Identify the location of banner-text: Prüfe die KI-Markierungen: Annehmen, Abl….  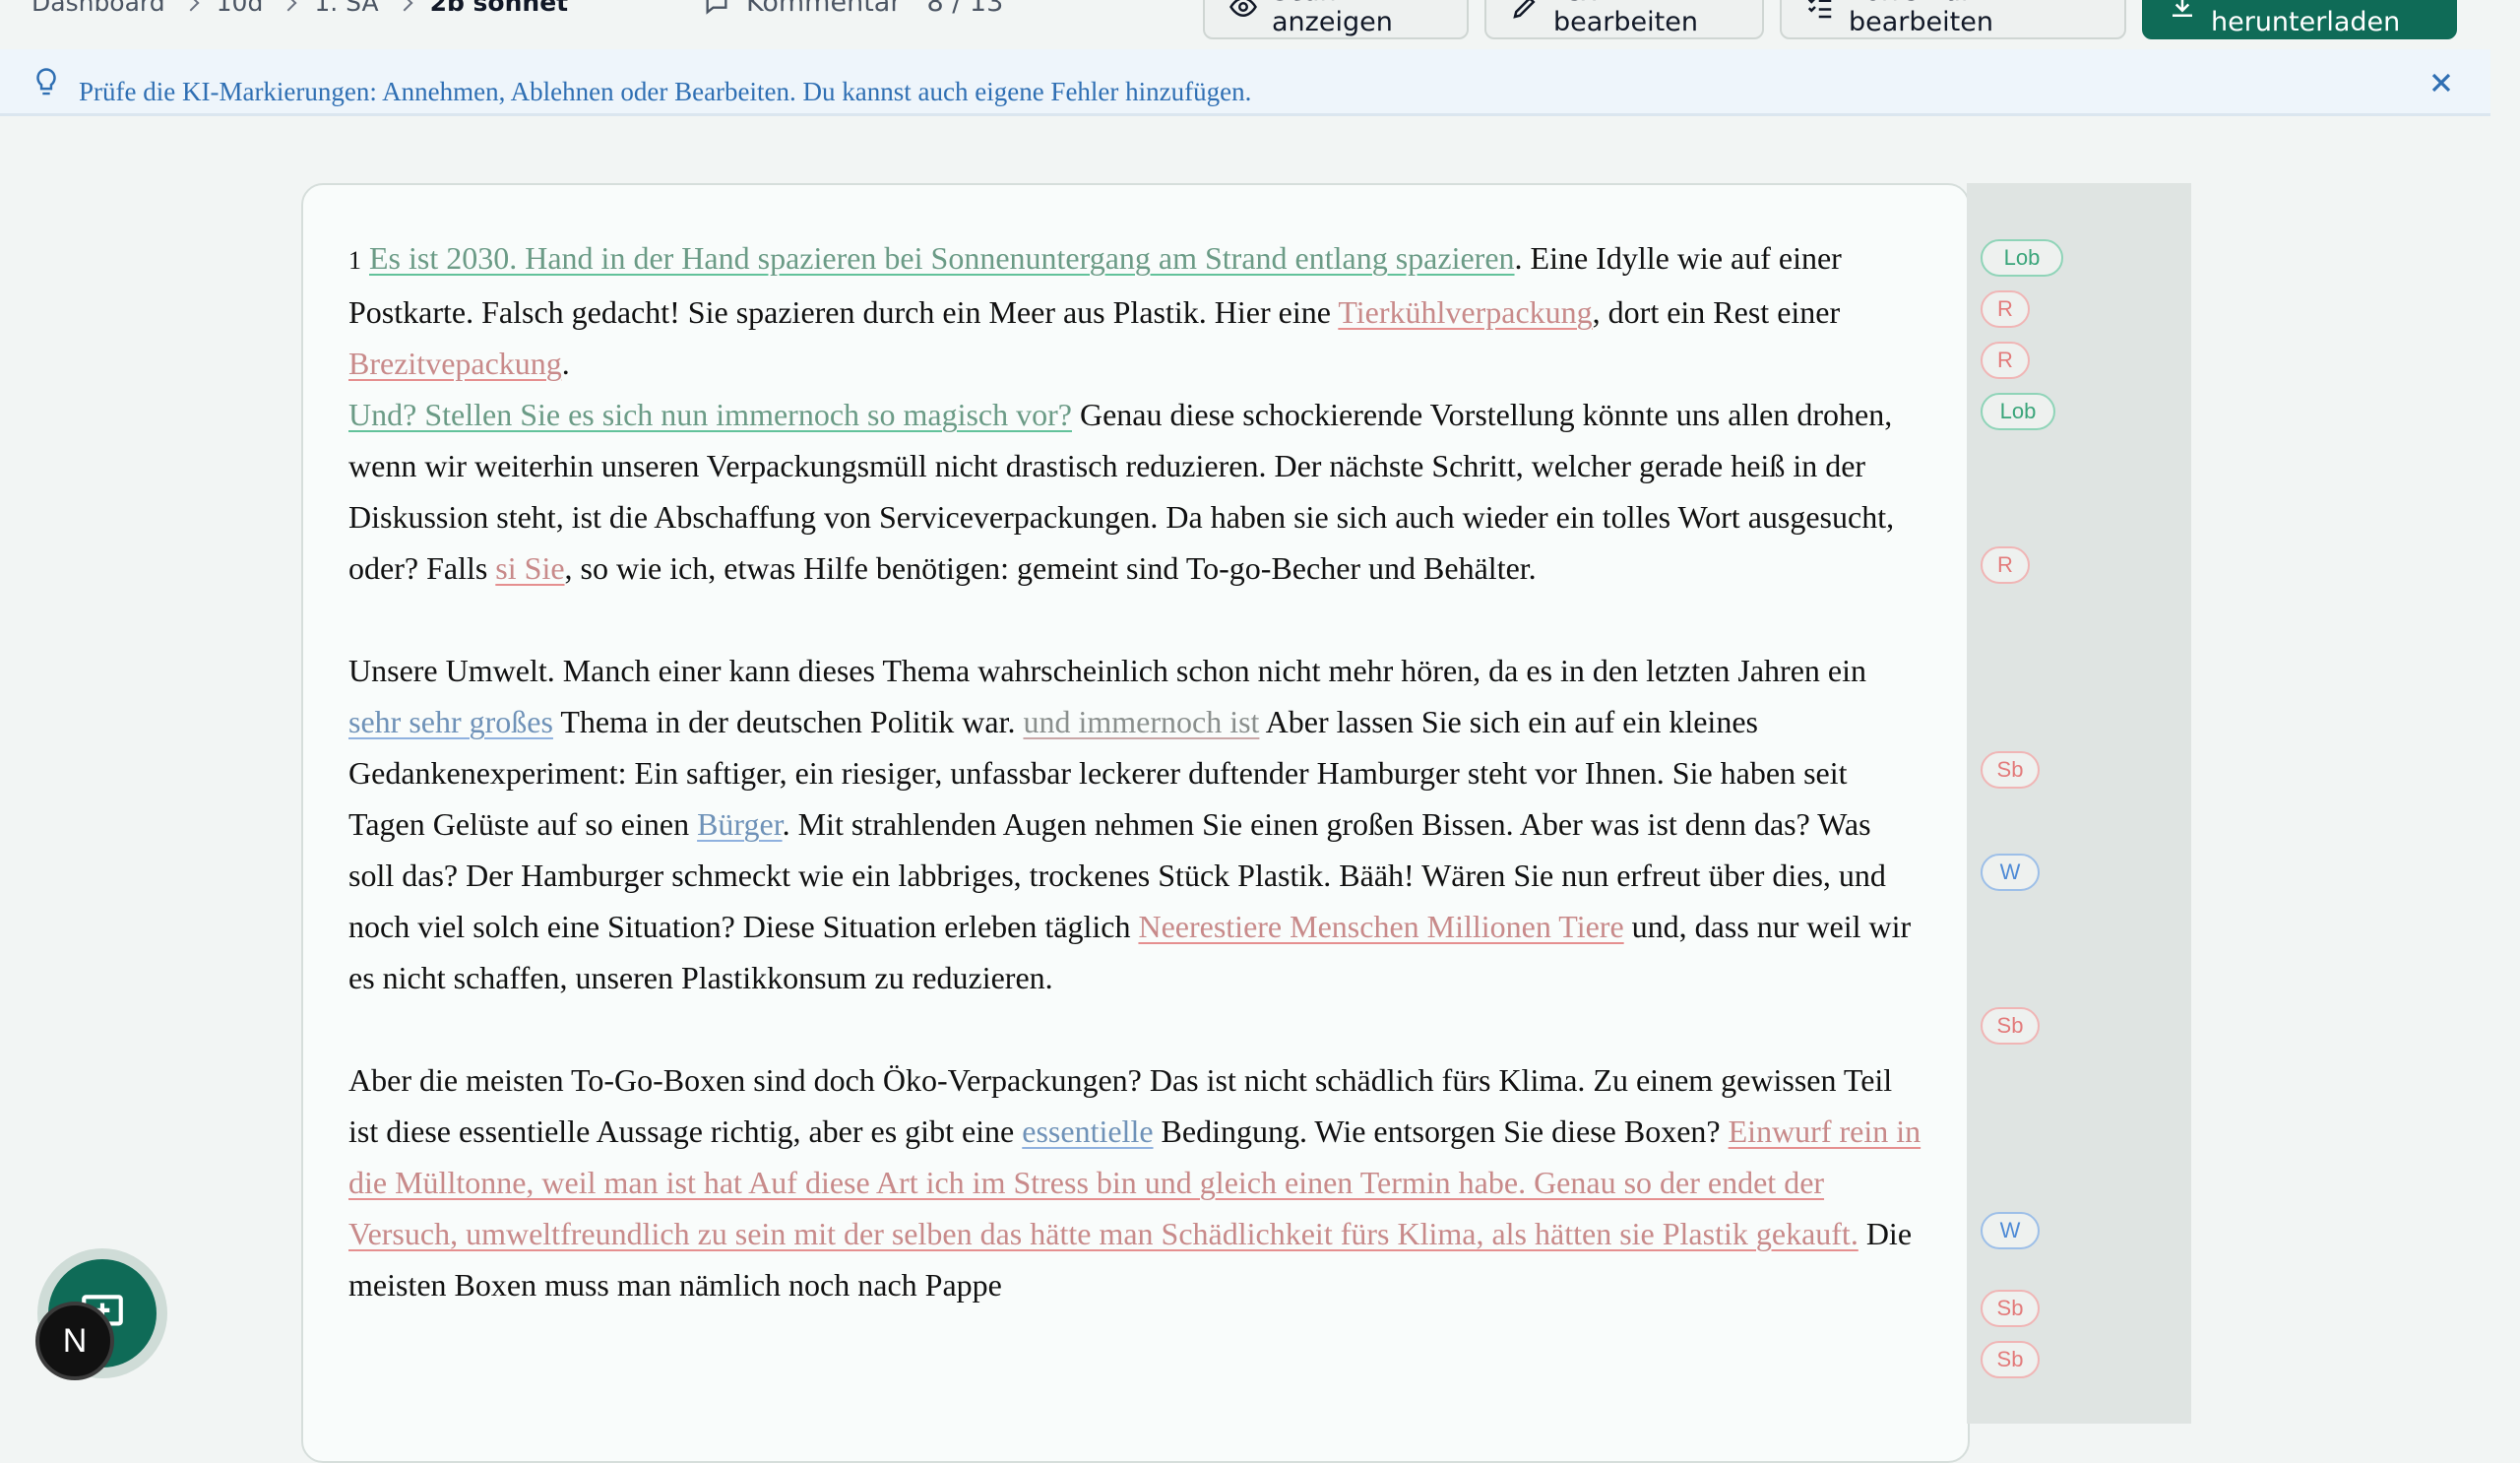
(665, 92).